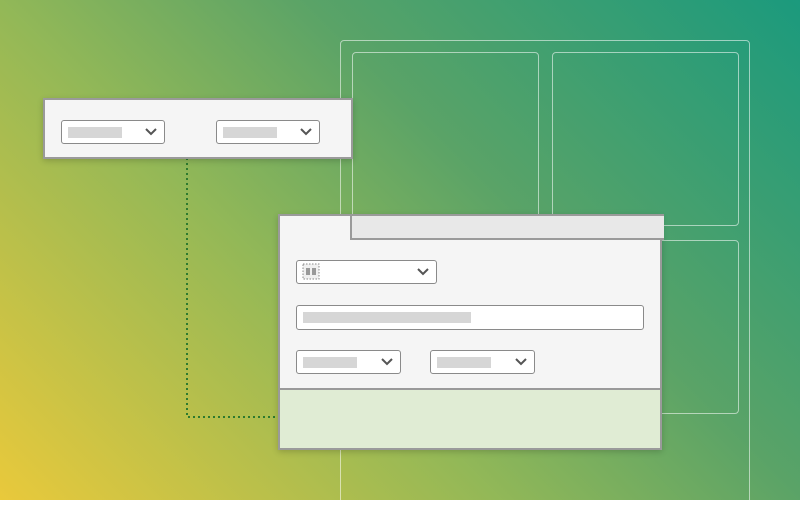 Image resolution: width=800 pixels, height=510 pixels. Describe the element at coordinates (198, 128) in the screenshot. I see `filter-panel` at that location.